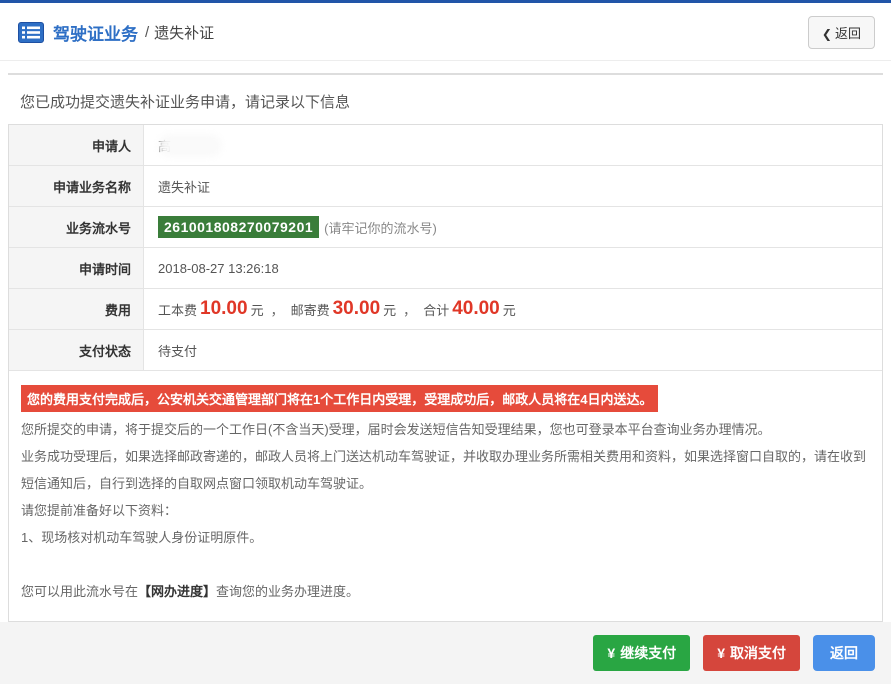 Image resolution: width=891 pixels, height=684 pixels. What do you see at coordinates (445, 32) in the screenshot?
I see `page-header: 驾驶证业务 / 遗失补证 ❮ 返回` at bounding box center [445, 32].